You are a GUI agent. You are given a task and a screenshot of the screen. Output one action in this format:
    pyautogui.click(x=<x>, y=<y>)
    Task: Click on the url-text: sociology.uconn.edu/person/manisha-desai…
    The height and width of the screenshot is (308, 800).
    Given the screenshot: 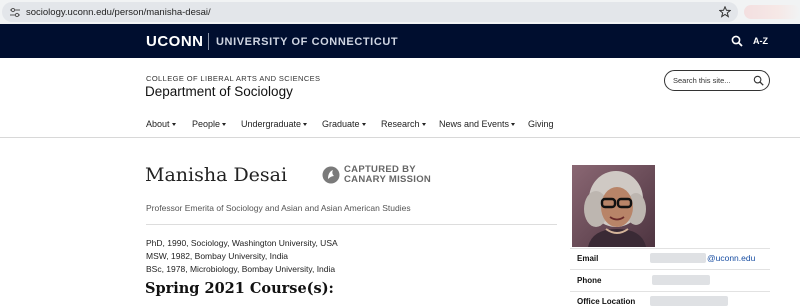 What is the action you would take?
    pyautogui.click(x=118, y=12)
    